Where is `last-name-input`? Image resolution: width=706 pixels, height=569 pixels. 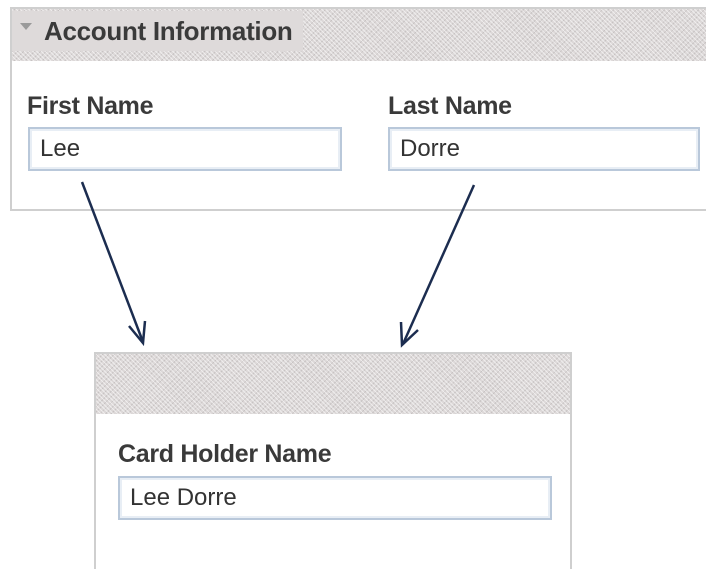 last-name-input is located at coordinates (544, 149).